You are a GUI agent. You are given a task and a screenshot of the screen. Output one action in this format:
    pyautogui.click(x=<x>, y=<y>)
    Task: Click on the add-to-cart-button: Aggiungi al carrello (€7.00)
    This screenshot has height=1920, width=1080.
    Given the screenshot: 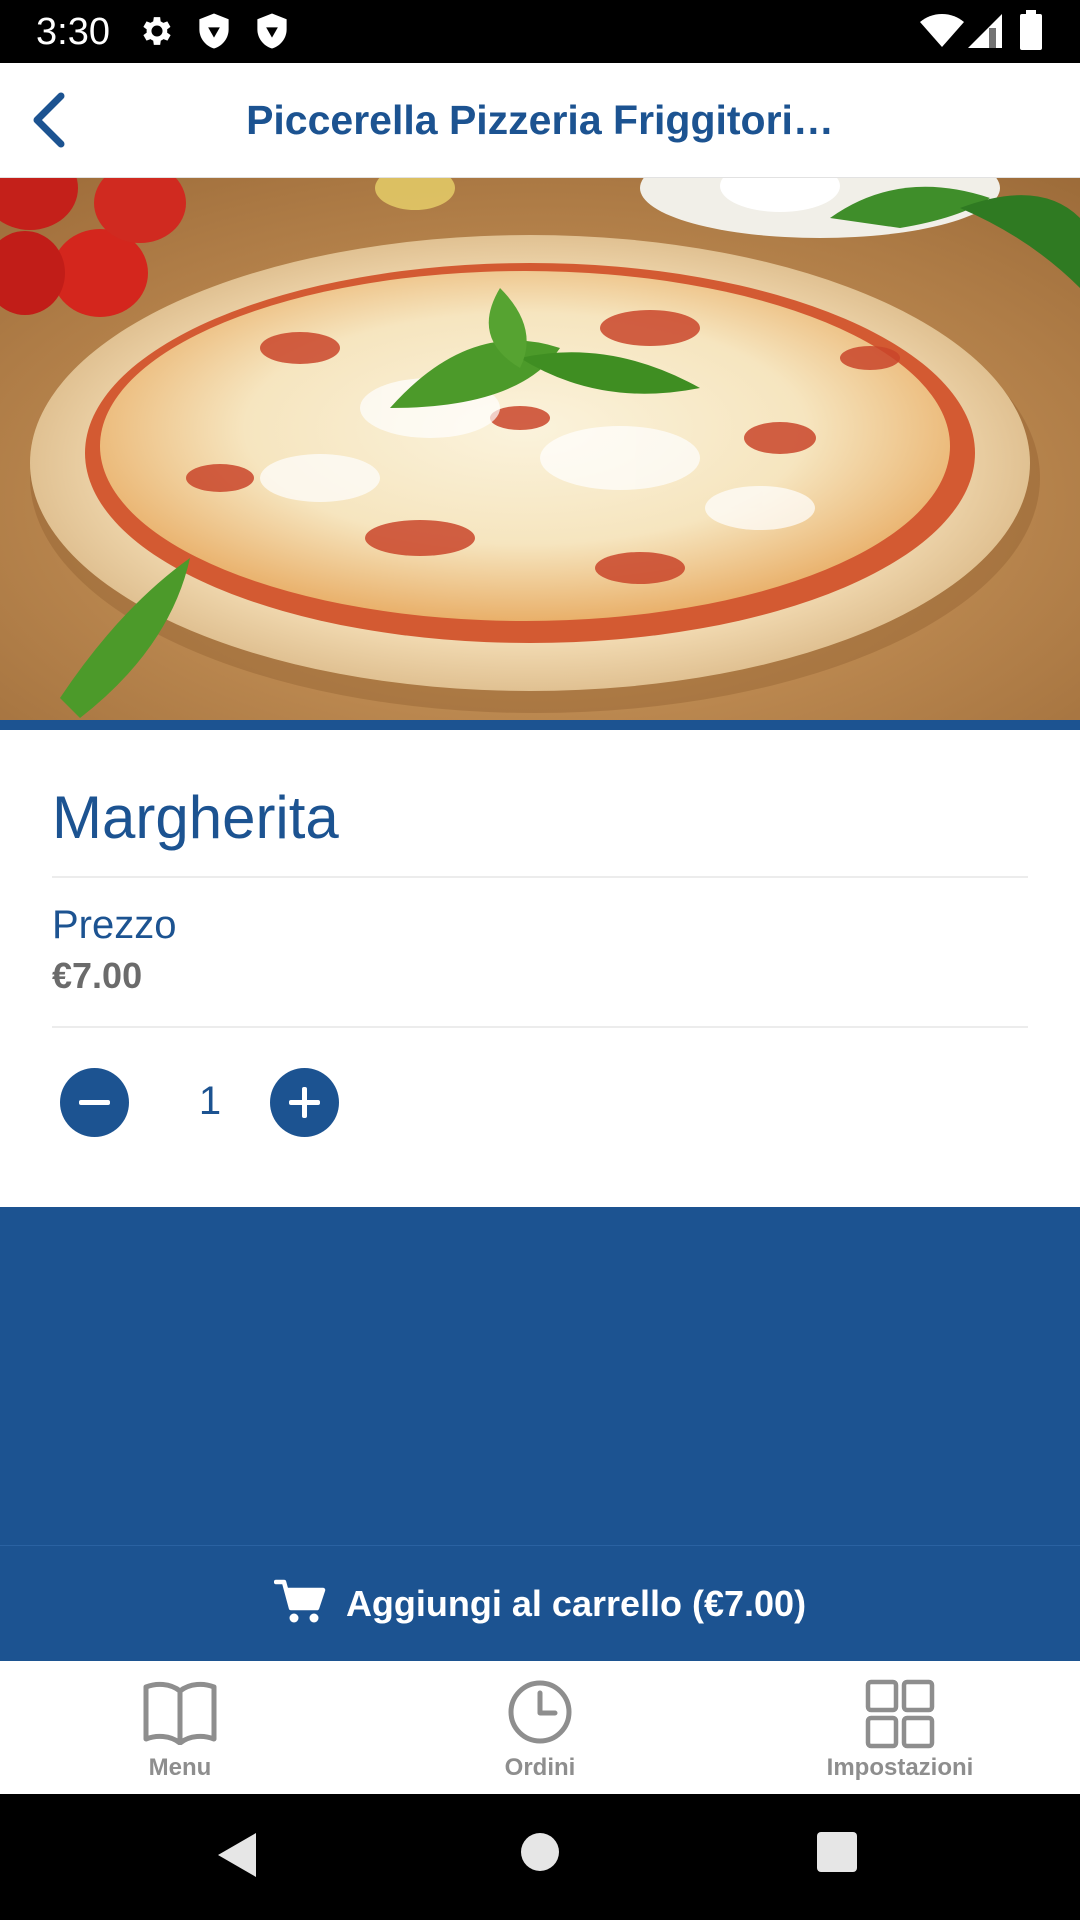 What is the action you would take?
    pyautogui.click(x=540, y=1603)
    